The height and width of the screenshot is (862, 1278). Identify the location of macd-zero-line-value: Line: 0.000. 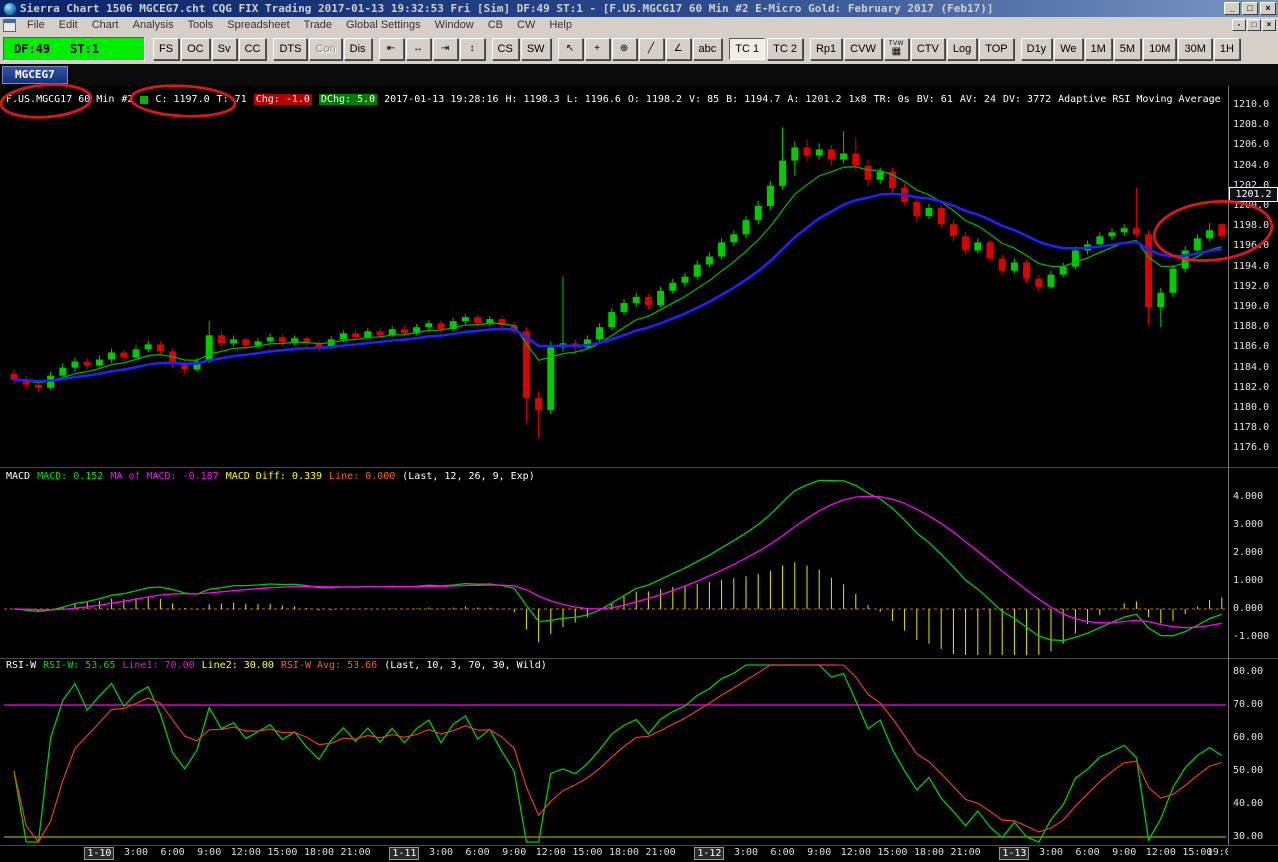
(362, 476).